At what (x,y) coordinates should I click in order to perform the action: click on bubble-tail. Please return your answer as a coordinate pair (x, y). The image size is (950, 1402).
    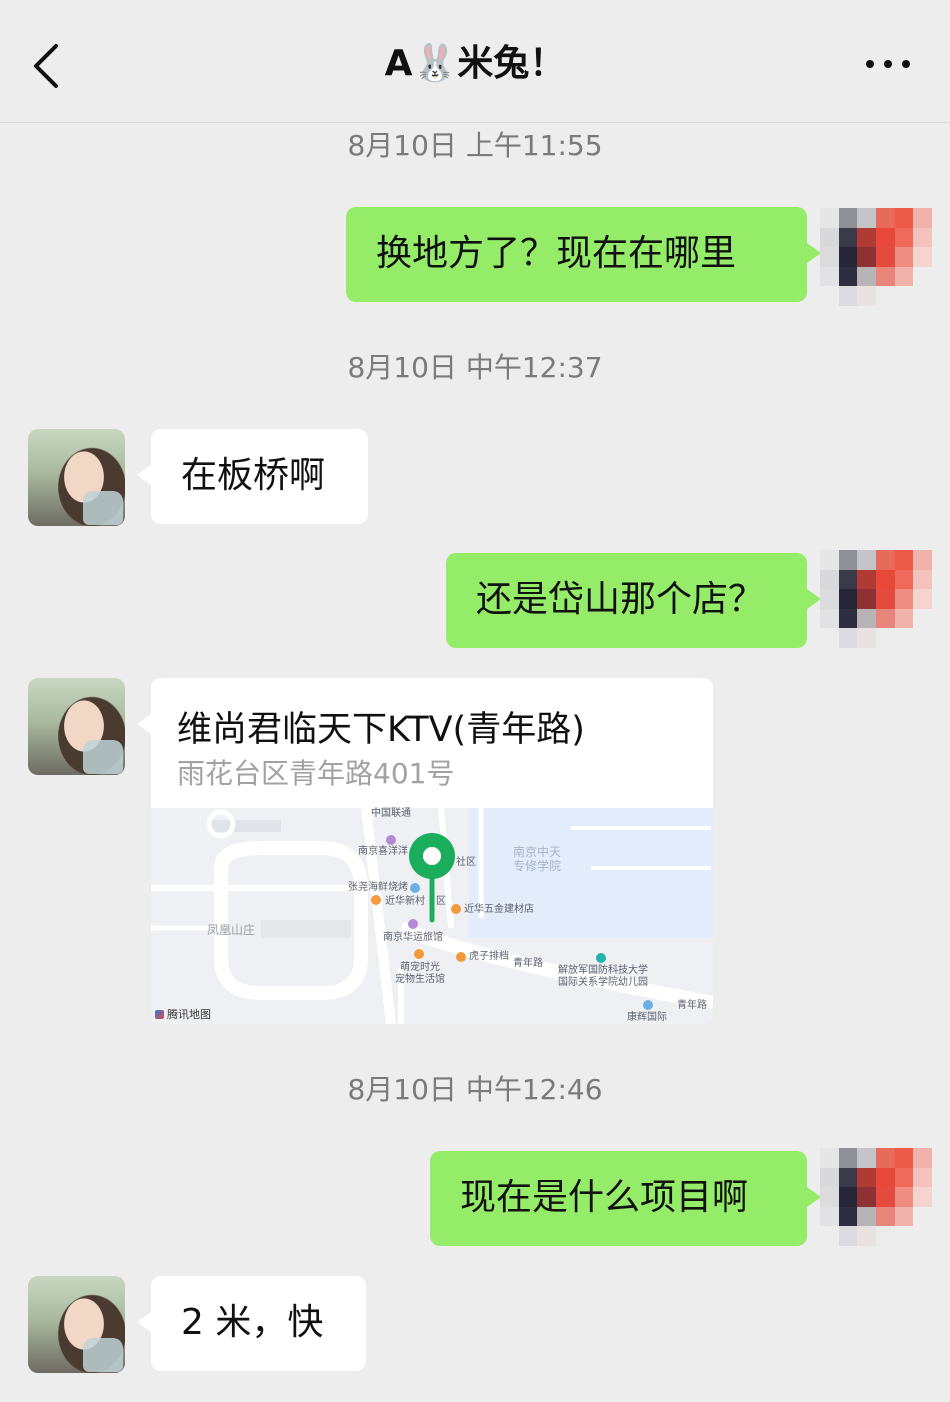
    Looking at the image, I should click on (144, 724).